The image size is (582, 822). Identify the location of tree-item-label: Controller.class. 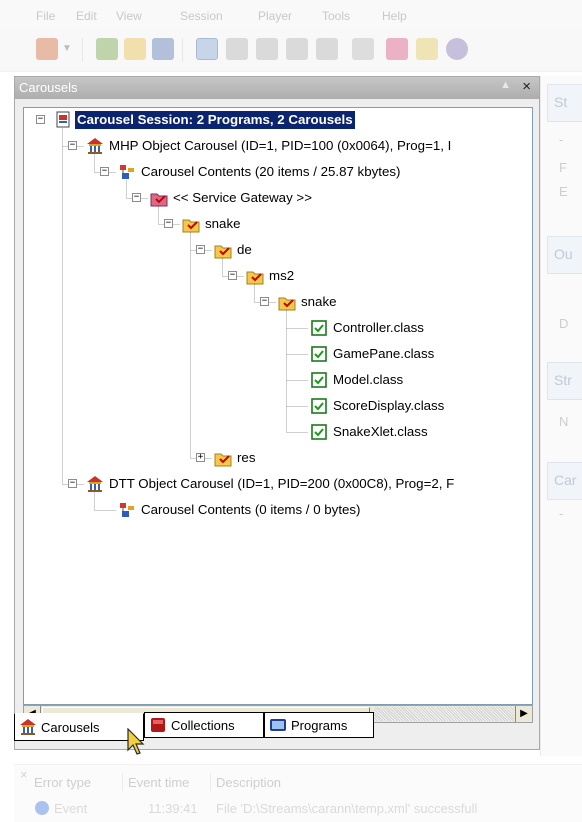
(378, 327).